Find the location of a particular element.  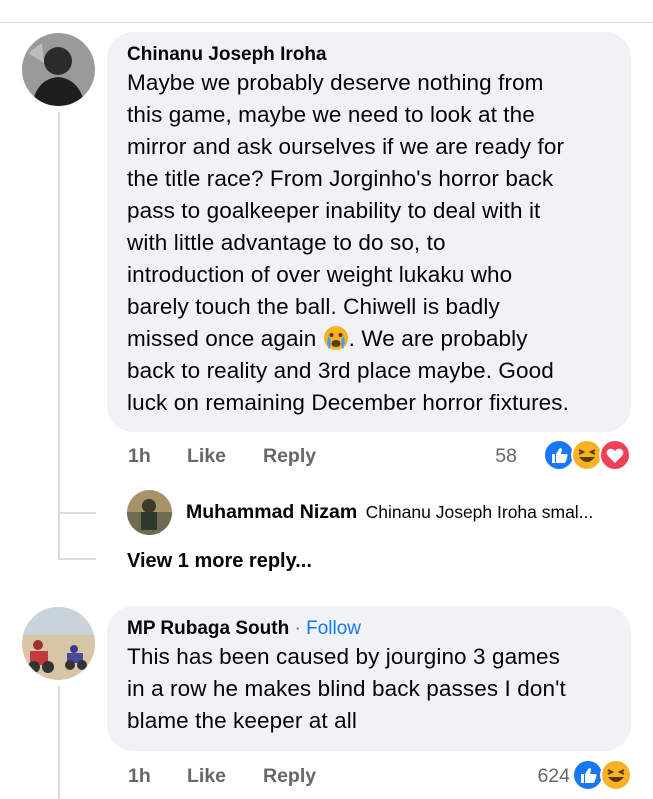

avatar-mp-rubaga is located at coordinates (58, 643).